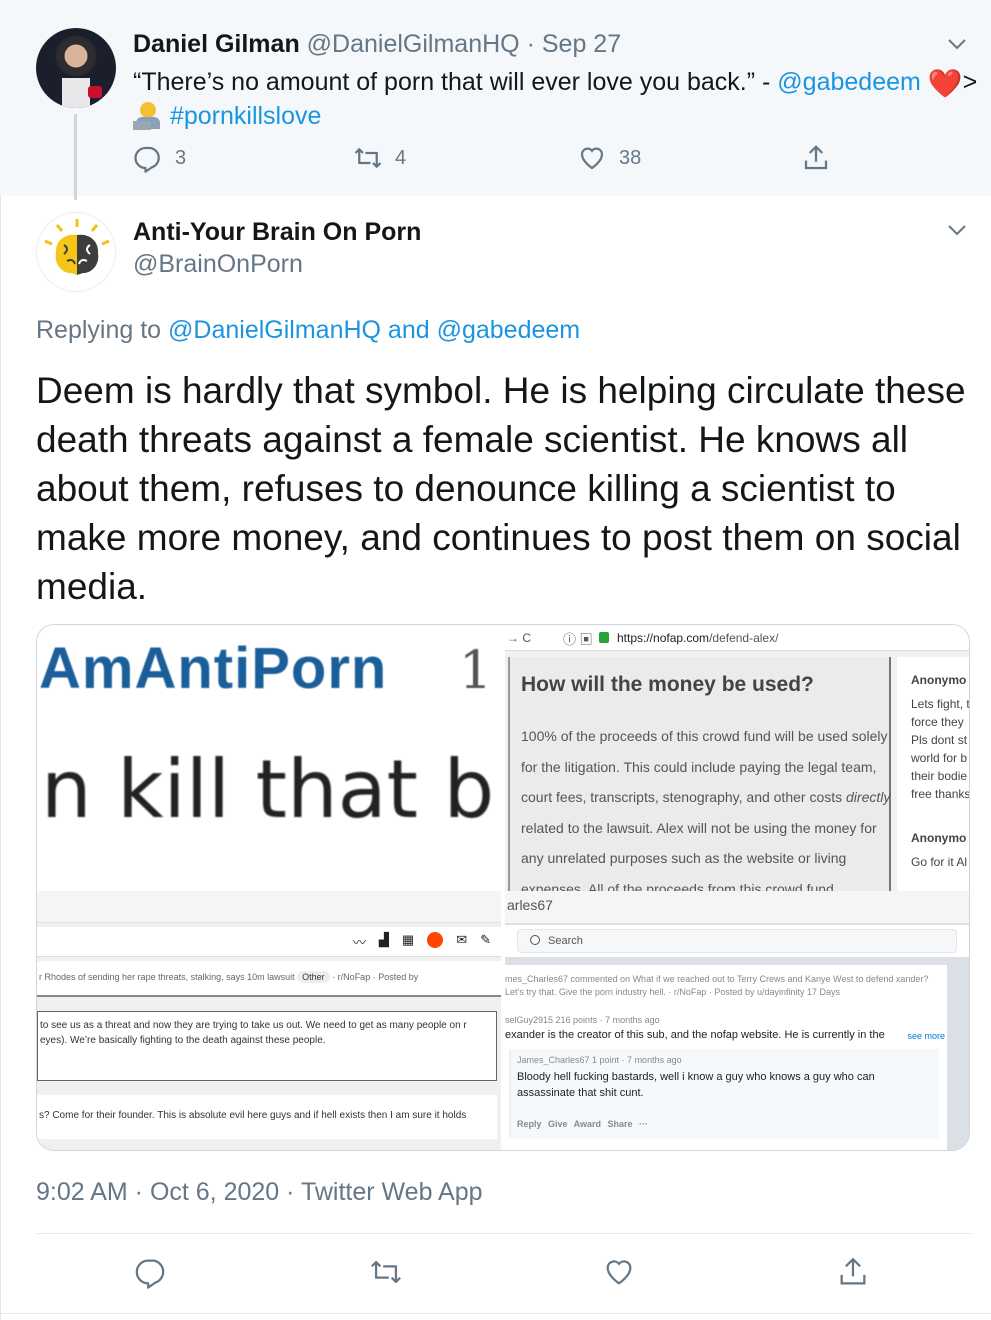 The height and width of the screenshot is (1320, 991). I want to click on reply-actions: Reply Give Award Share ···, so click(583, 1124).